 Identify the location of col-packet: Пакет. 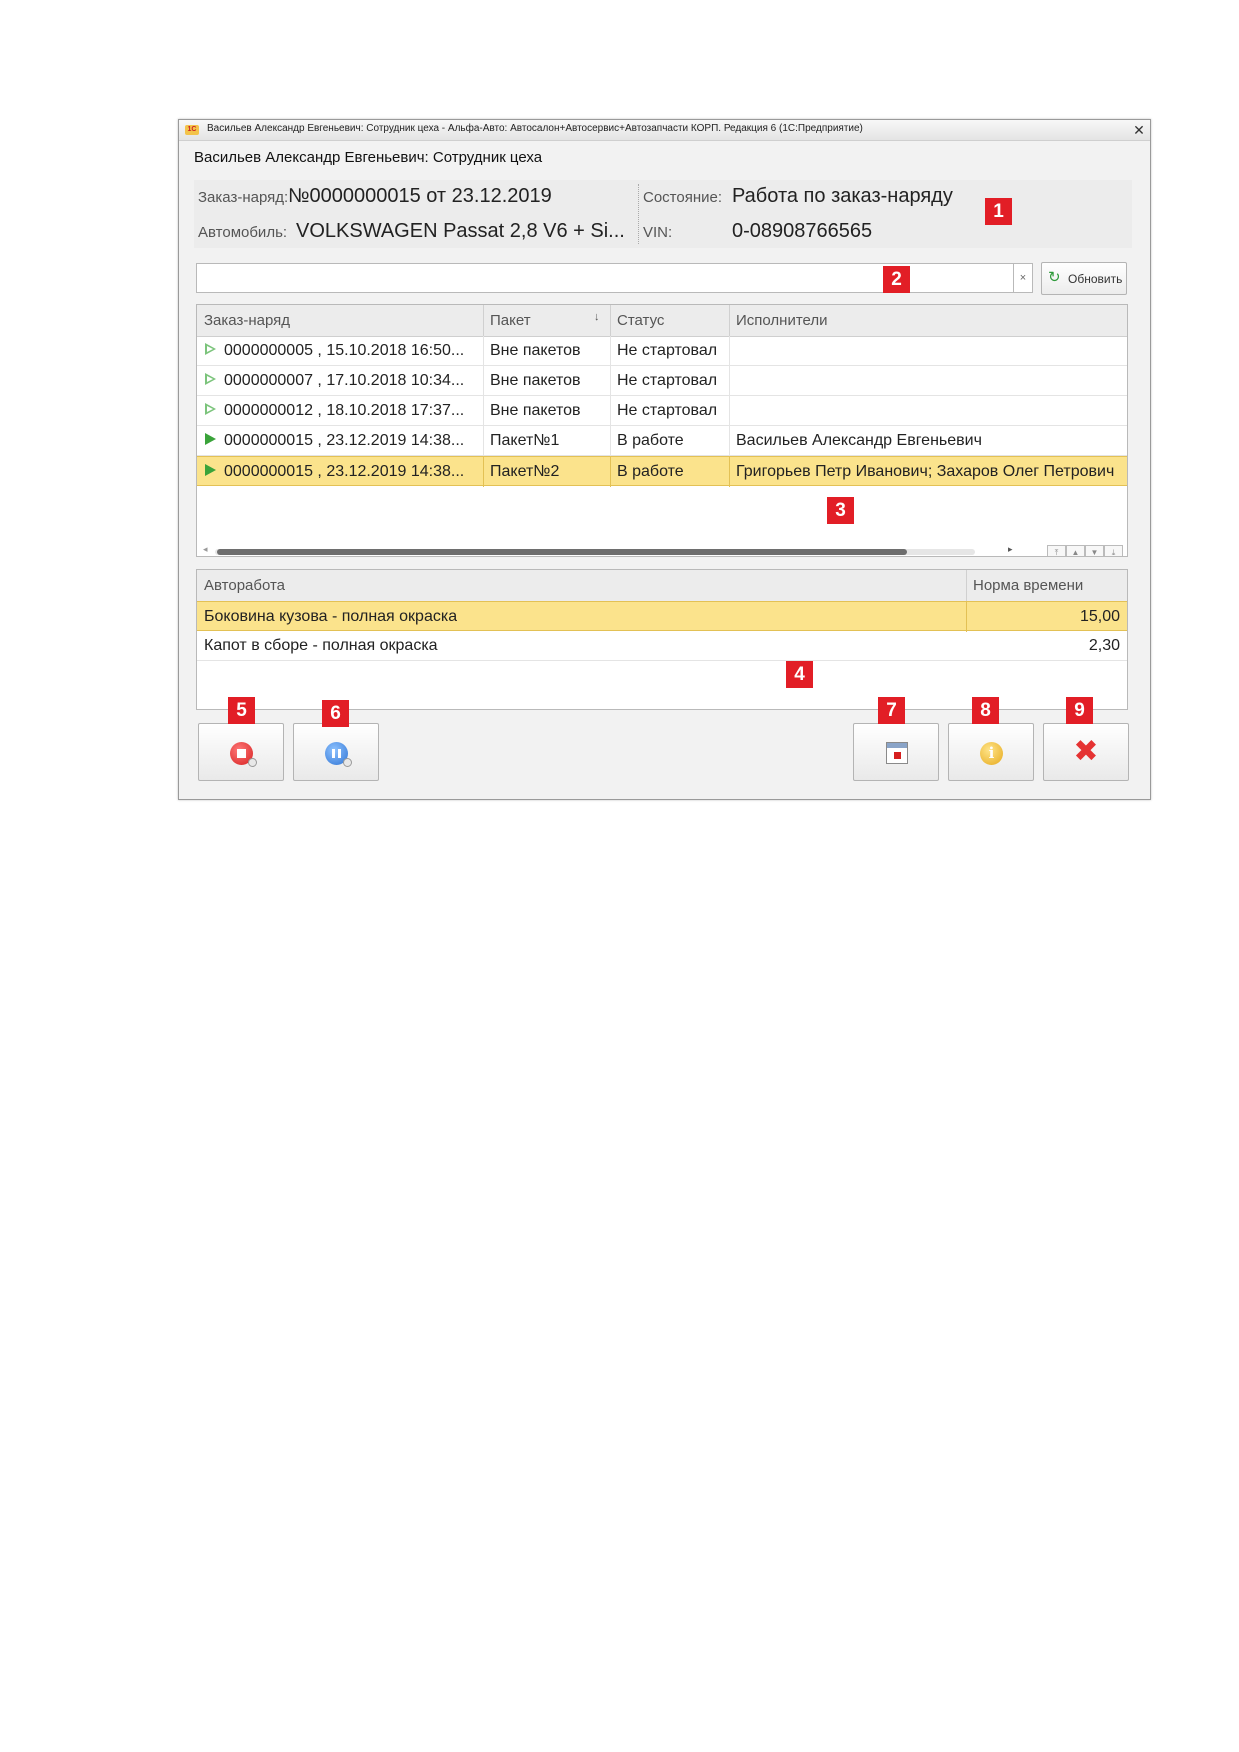
(510, 320).